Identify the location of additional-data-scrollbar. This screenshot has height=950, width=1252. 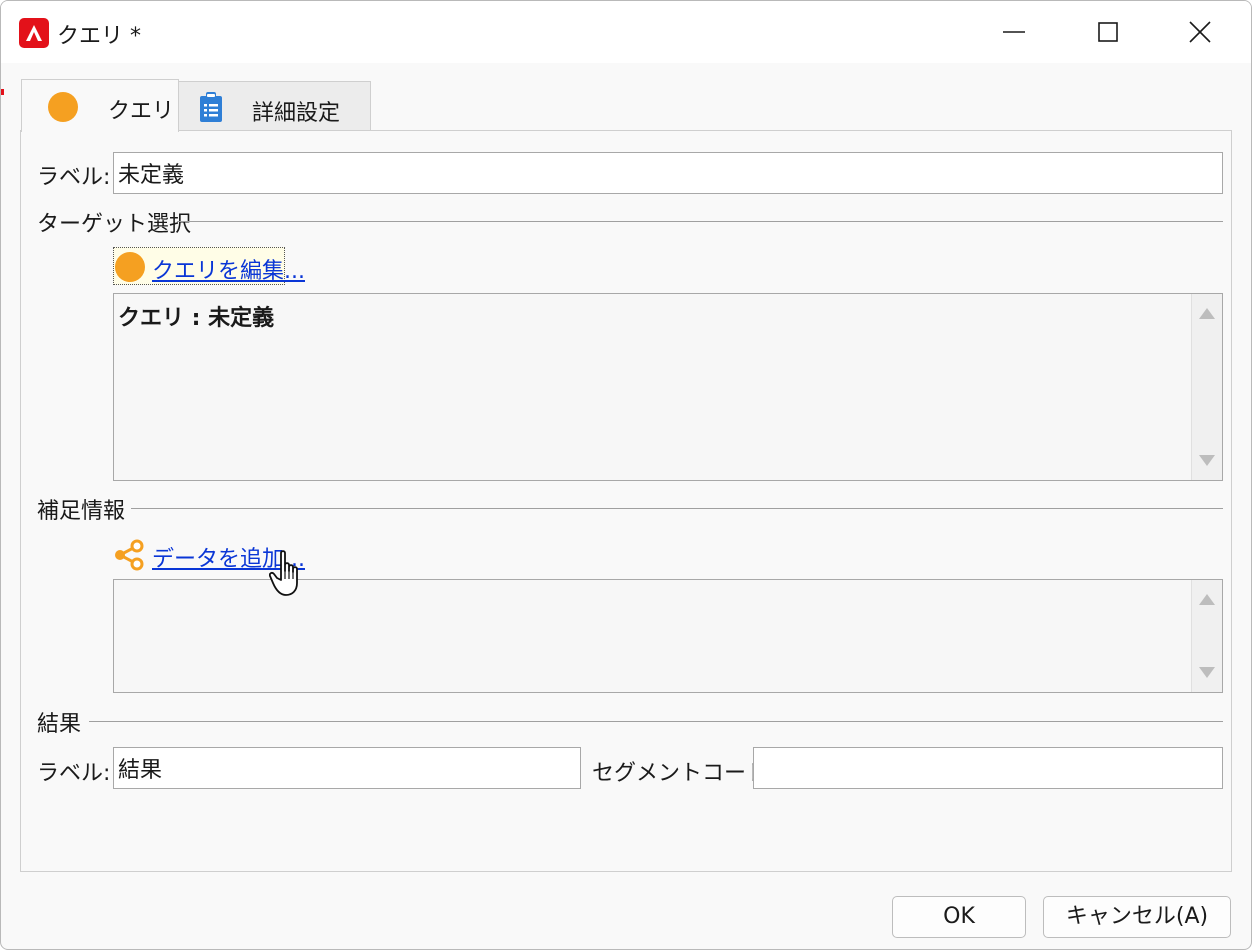
(1206, 636).